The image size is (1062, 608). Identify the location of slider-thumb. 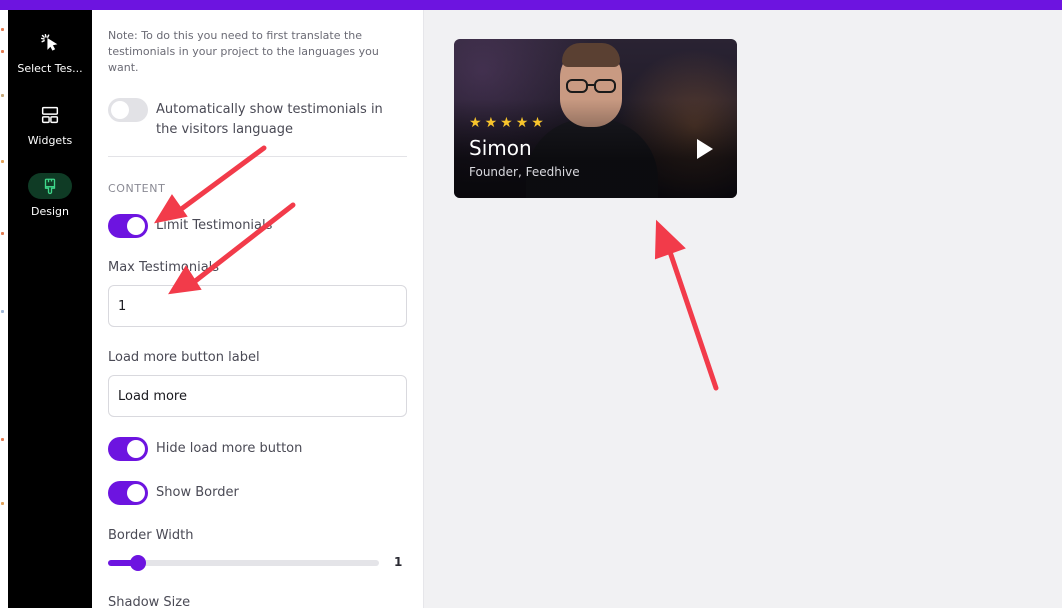
(137, 563).